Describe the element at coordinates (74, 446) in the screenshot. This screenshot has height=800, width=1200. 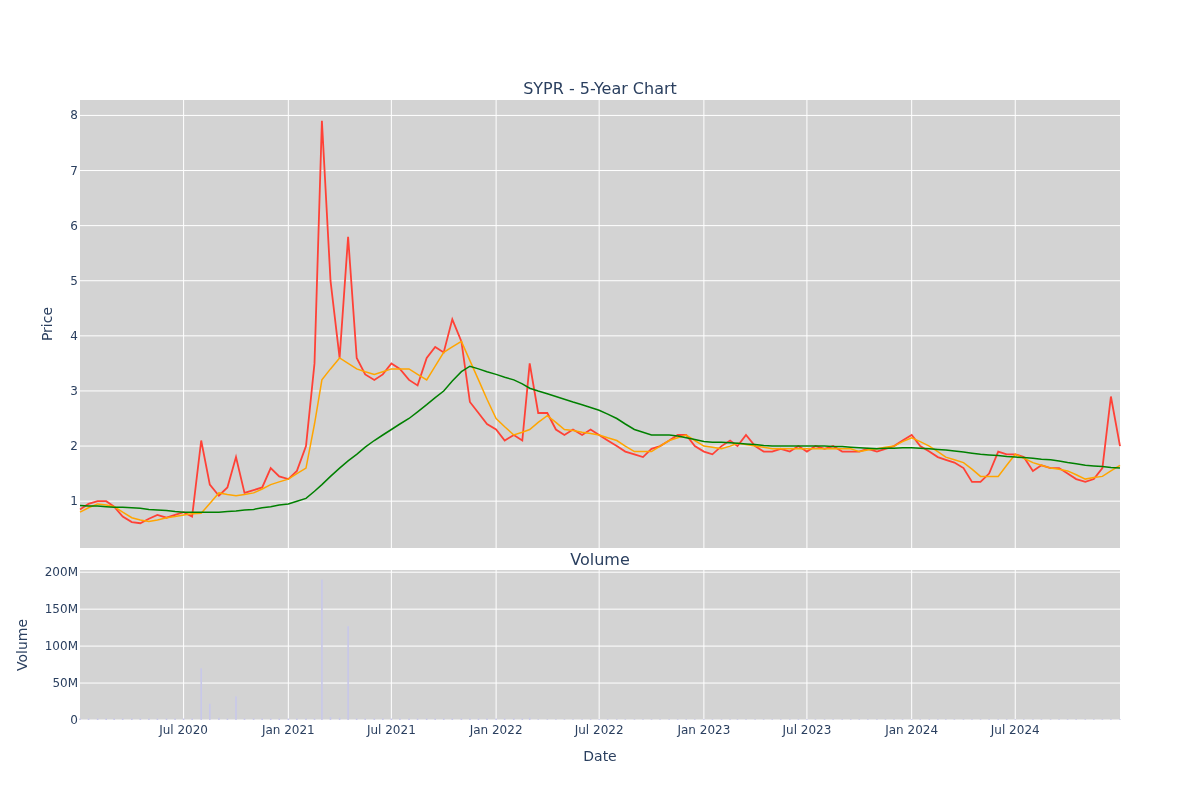
I see `tick-label: 2` at that location.